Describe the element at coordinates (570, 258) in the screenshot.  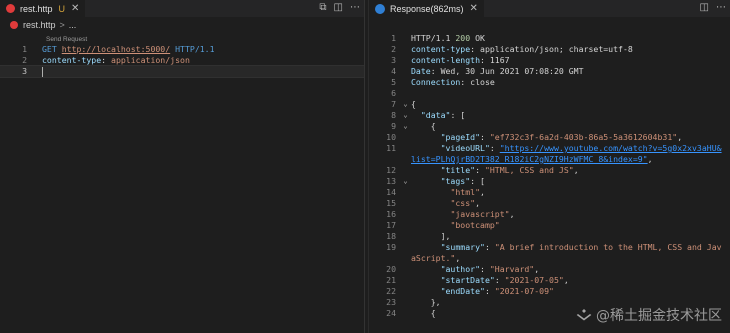
I see `line-text: aScript.",` at that location.